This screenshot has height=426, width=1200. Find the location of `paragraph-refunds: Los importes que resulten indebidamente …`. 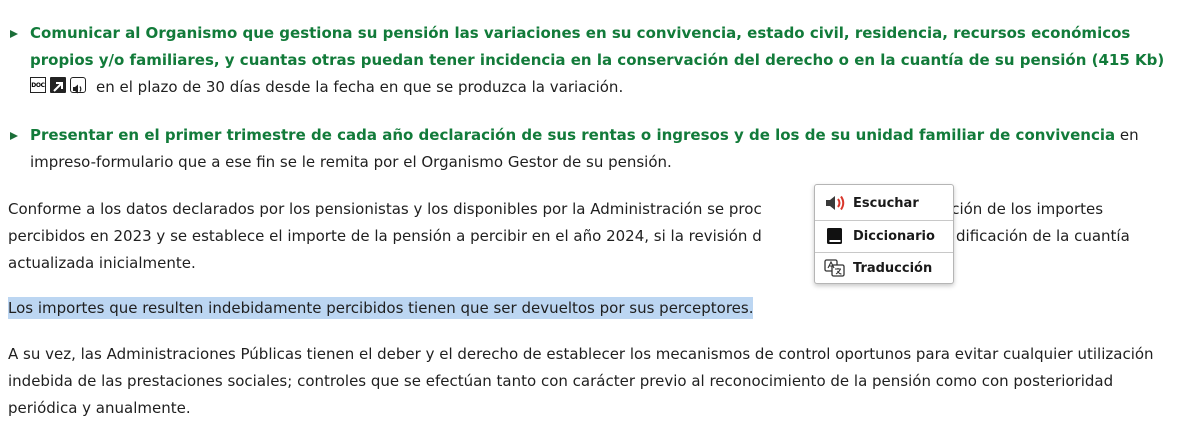

paragraph-refunds: Los importes que resulten indebidamente … is located at coordinates (593, 308).